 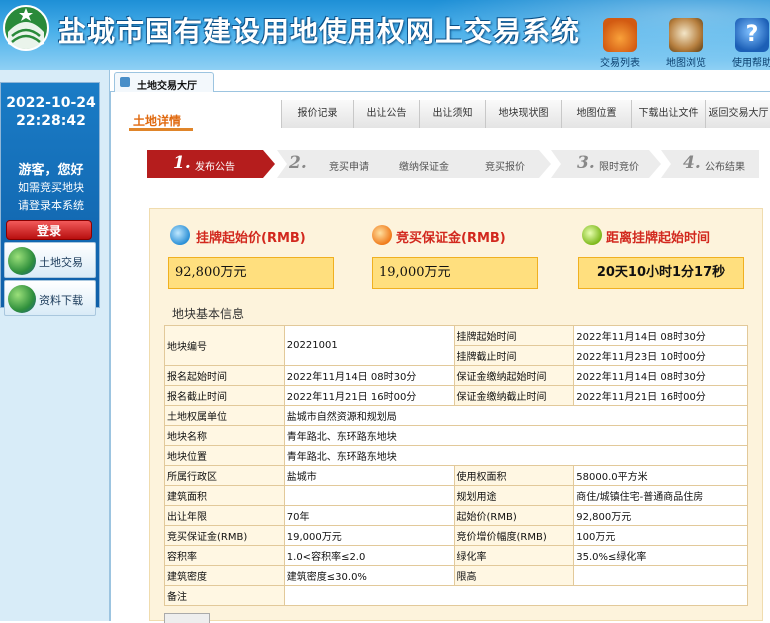 What do you see at coordinates (440, 81) in the screenshot?
I see `tab-strip: 土地交易大厅` at bounding box center [440, 81].